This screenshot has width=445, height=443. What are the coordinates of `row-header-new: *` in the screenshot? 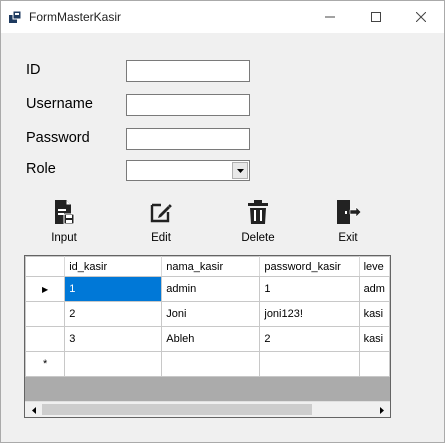 It's located at (45, 364).